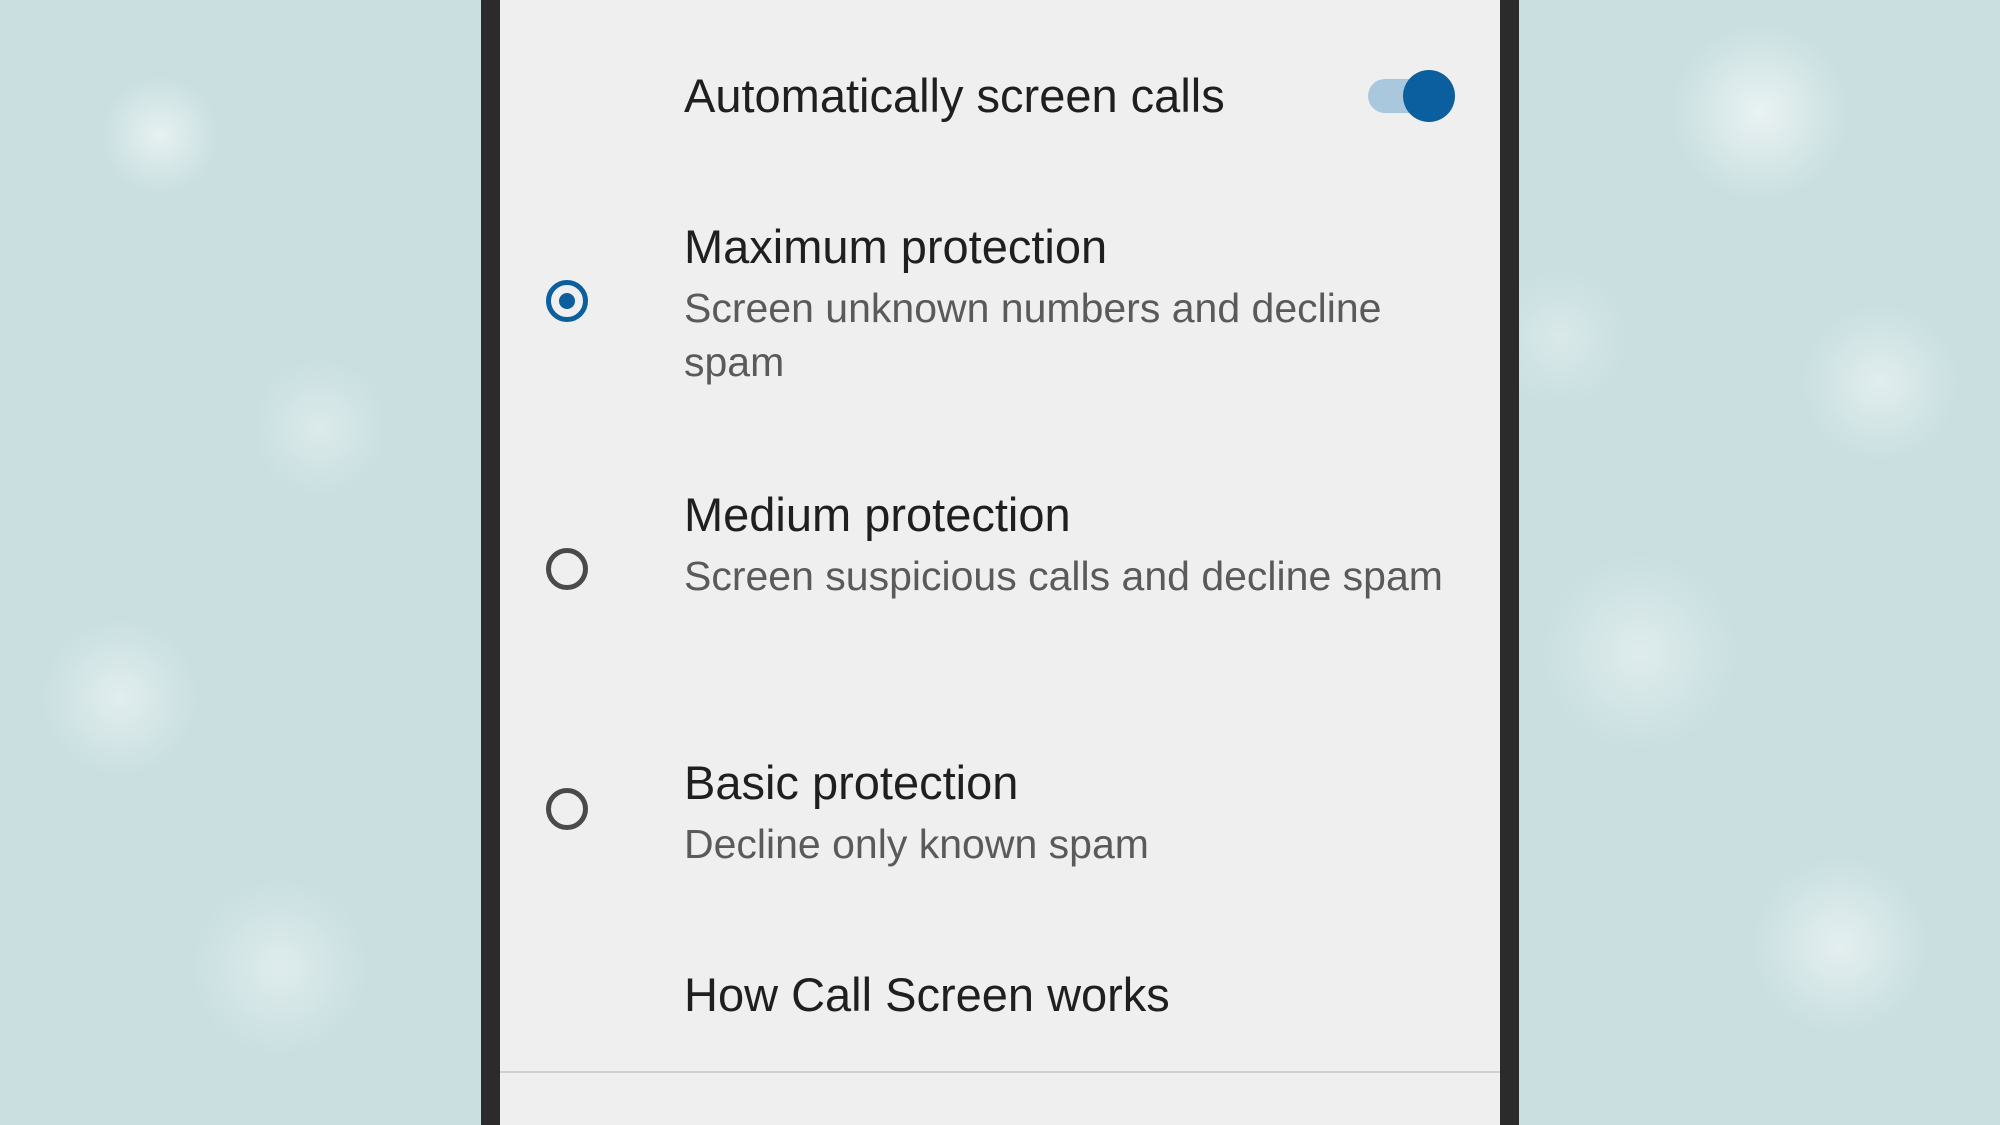 The width and height of the screenshot is (2000, 1125). I want to click on option-description: Screen unknown numbers and decline spam, so click(1033, 335).